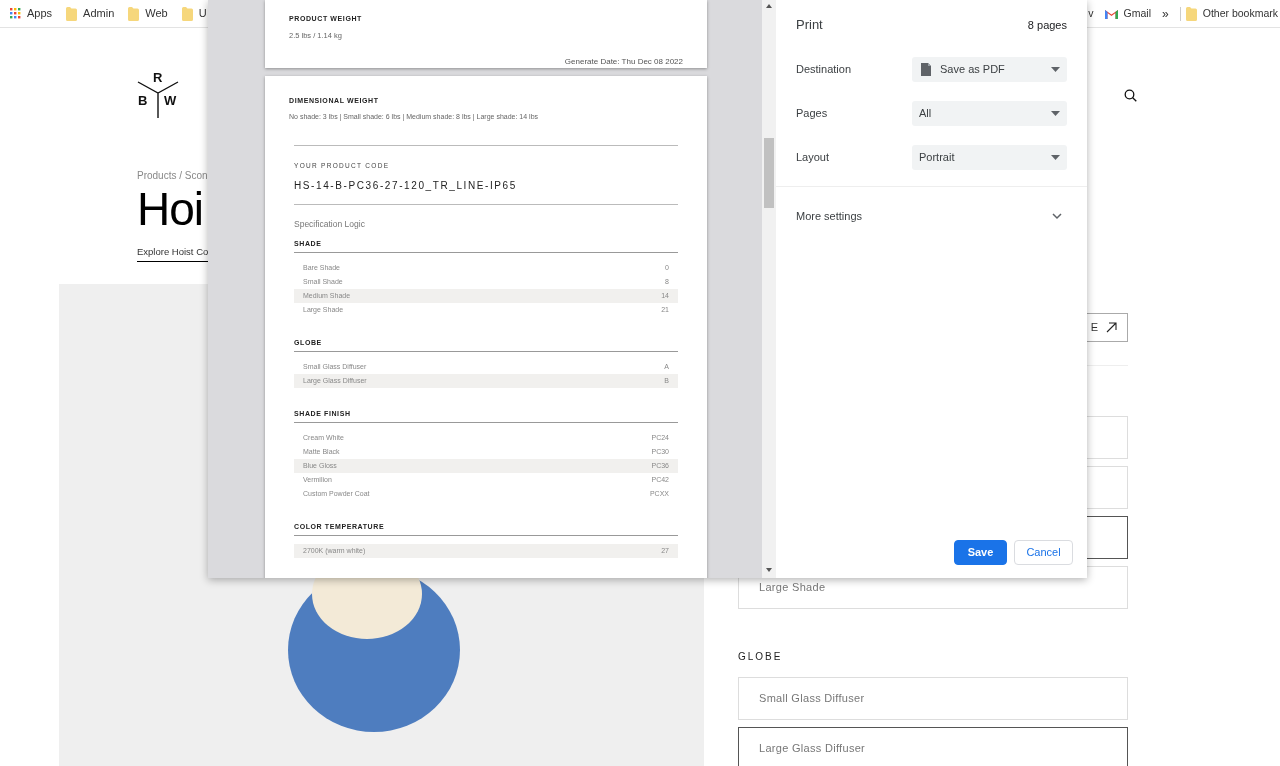 Image resolution: width=1280 pixels, height=766 pixels. Describe the element at coordinates (1130, 95) in the screenshot. I see `search-icon` at that location.